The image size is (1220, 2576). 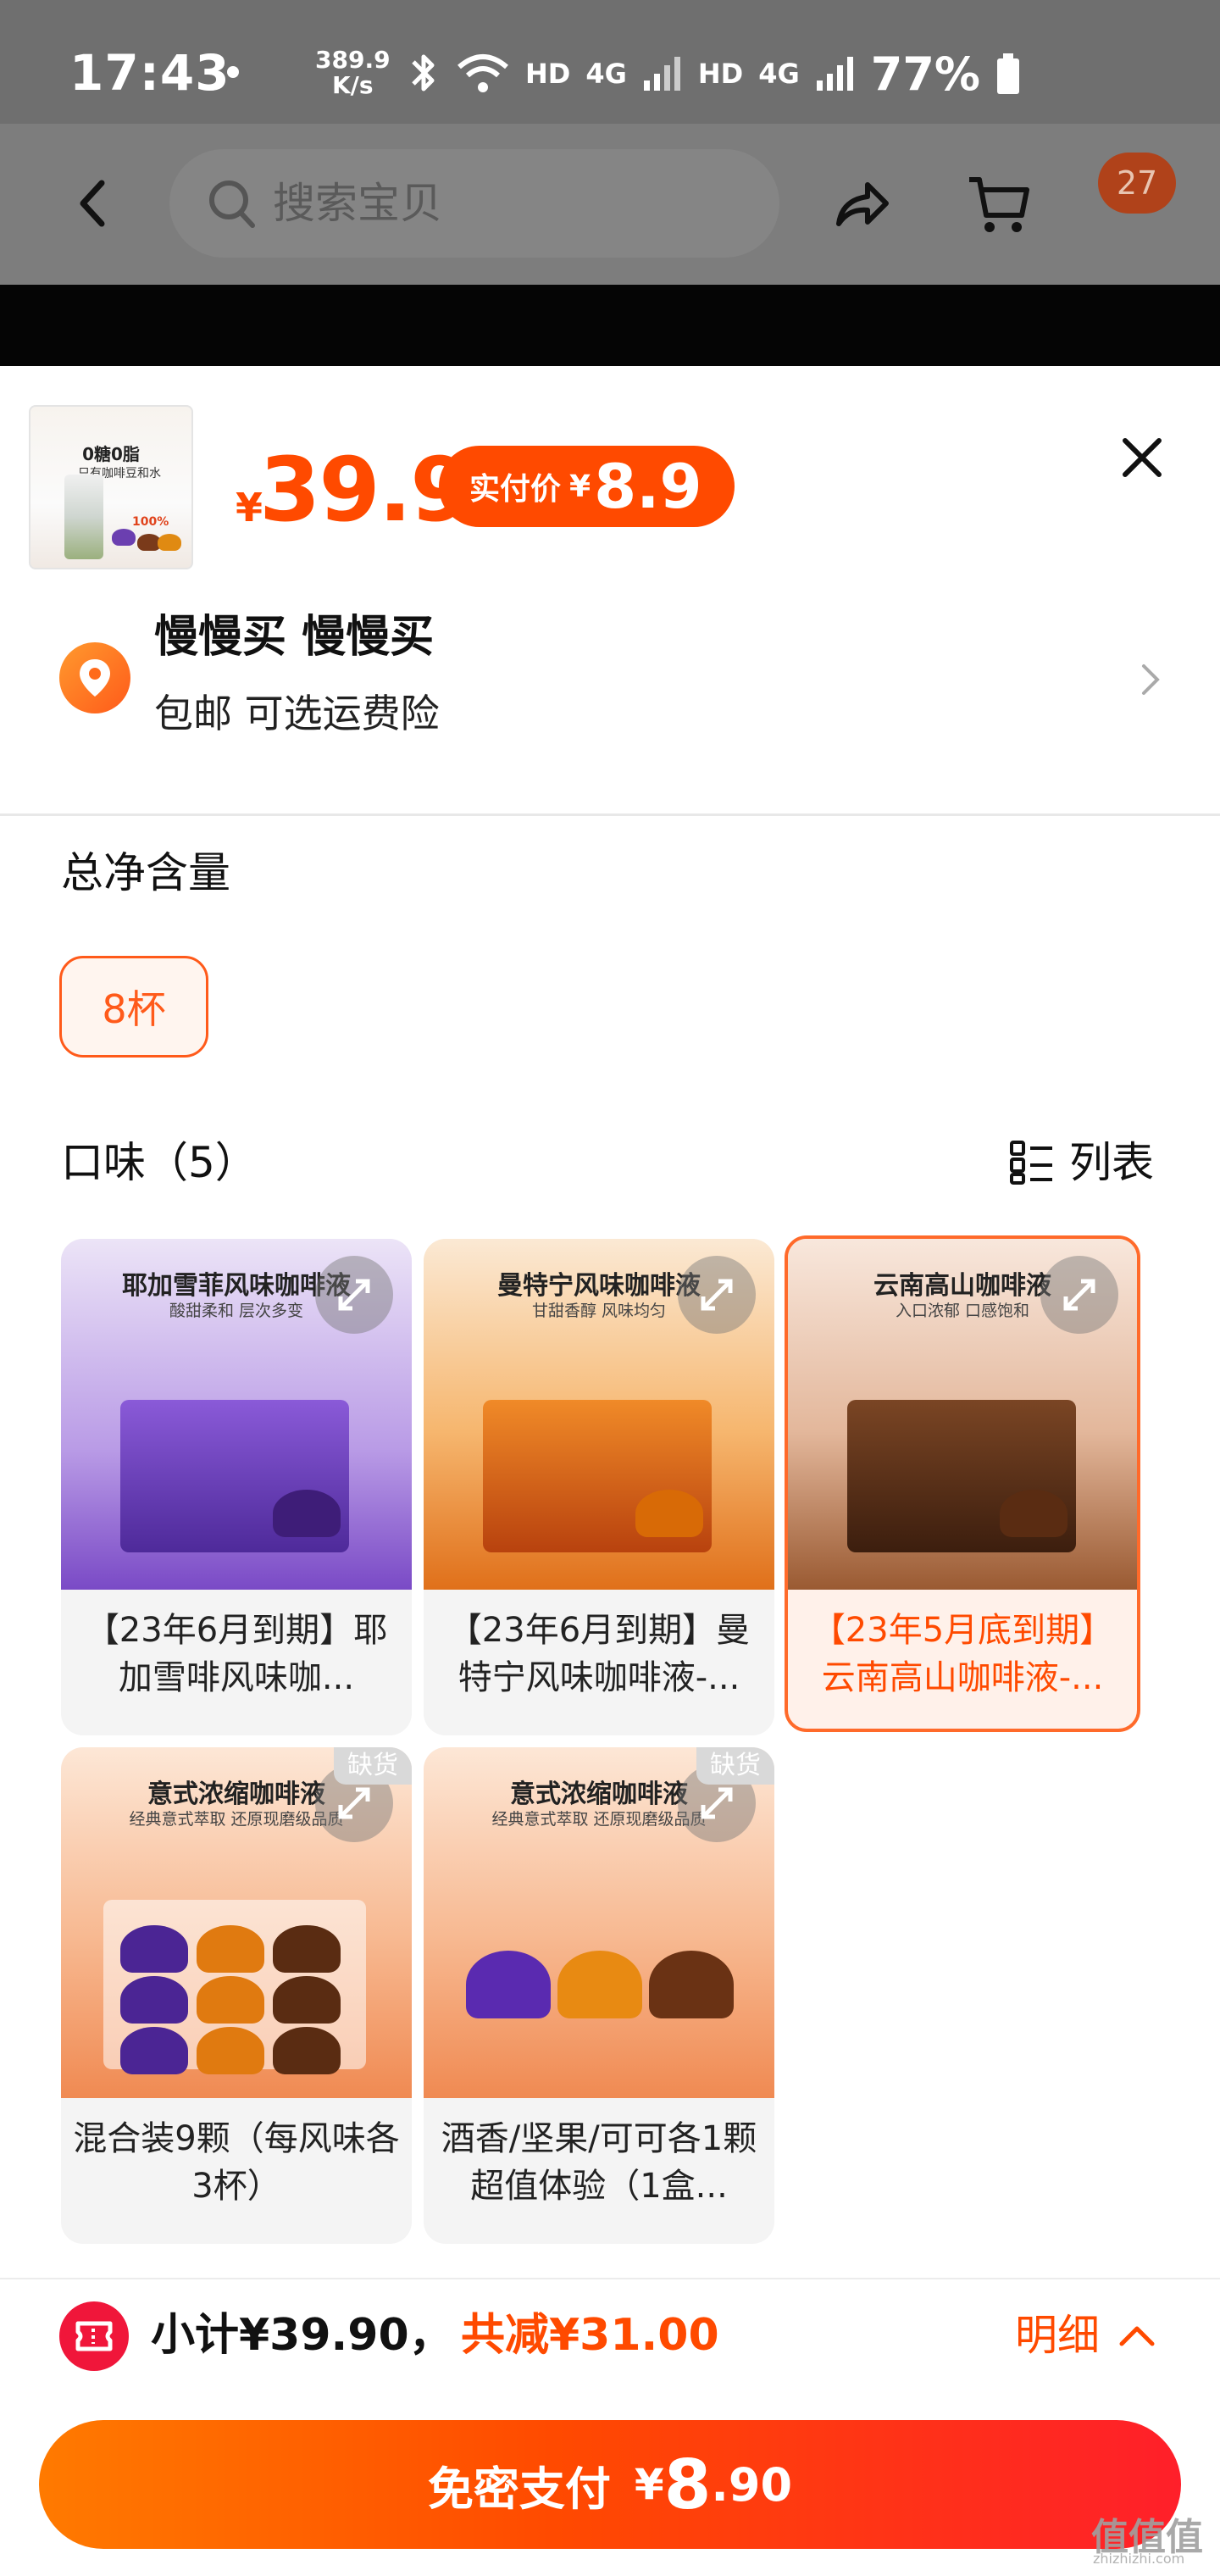 What do you see at coordinates (1137, 2336) in the screenshot?
I see `chevron-up-icon` at bounding box center [1137, 2336].